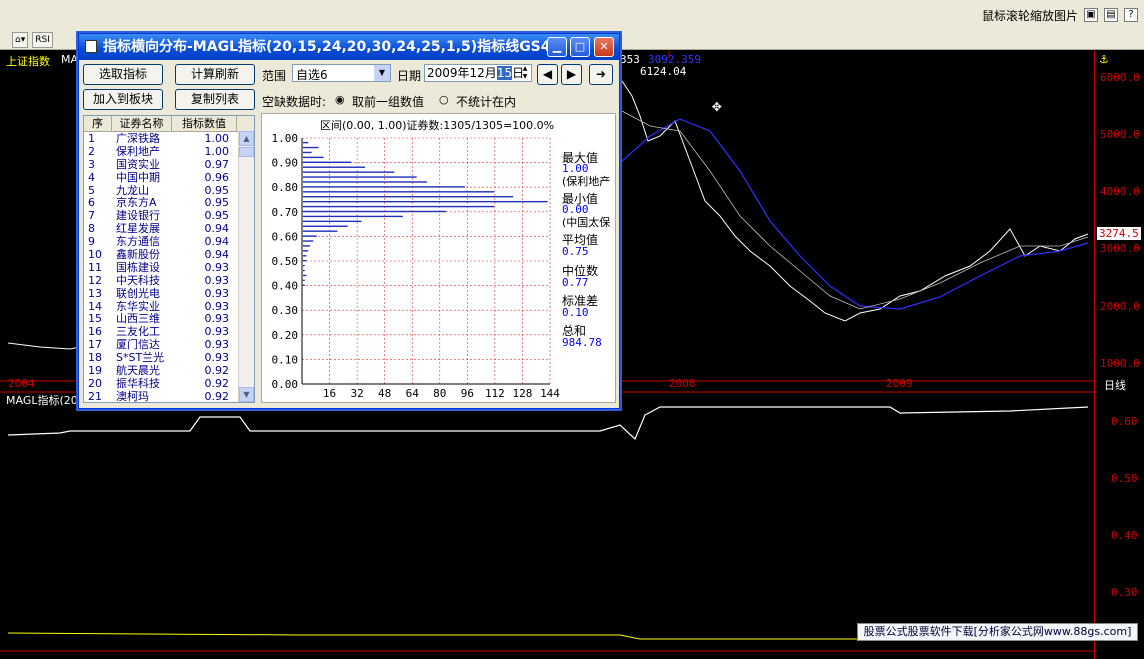  What do you see at coordinates (169, 228) in the screenshot?
I see `table-row: 8 红星发展 0.94` at bounding box center [169, 228].